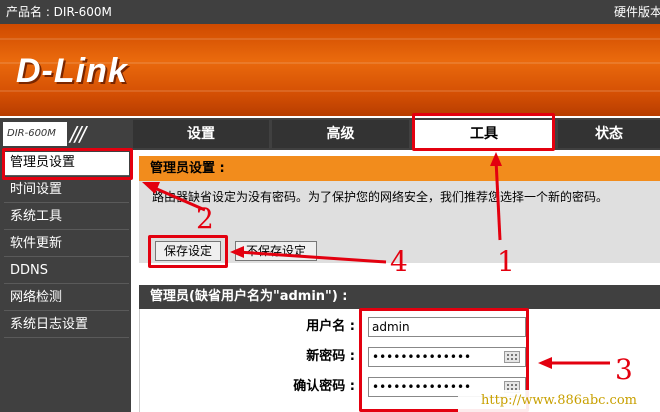  I want to click on highlight-tools-tab, so click(483, 132).